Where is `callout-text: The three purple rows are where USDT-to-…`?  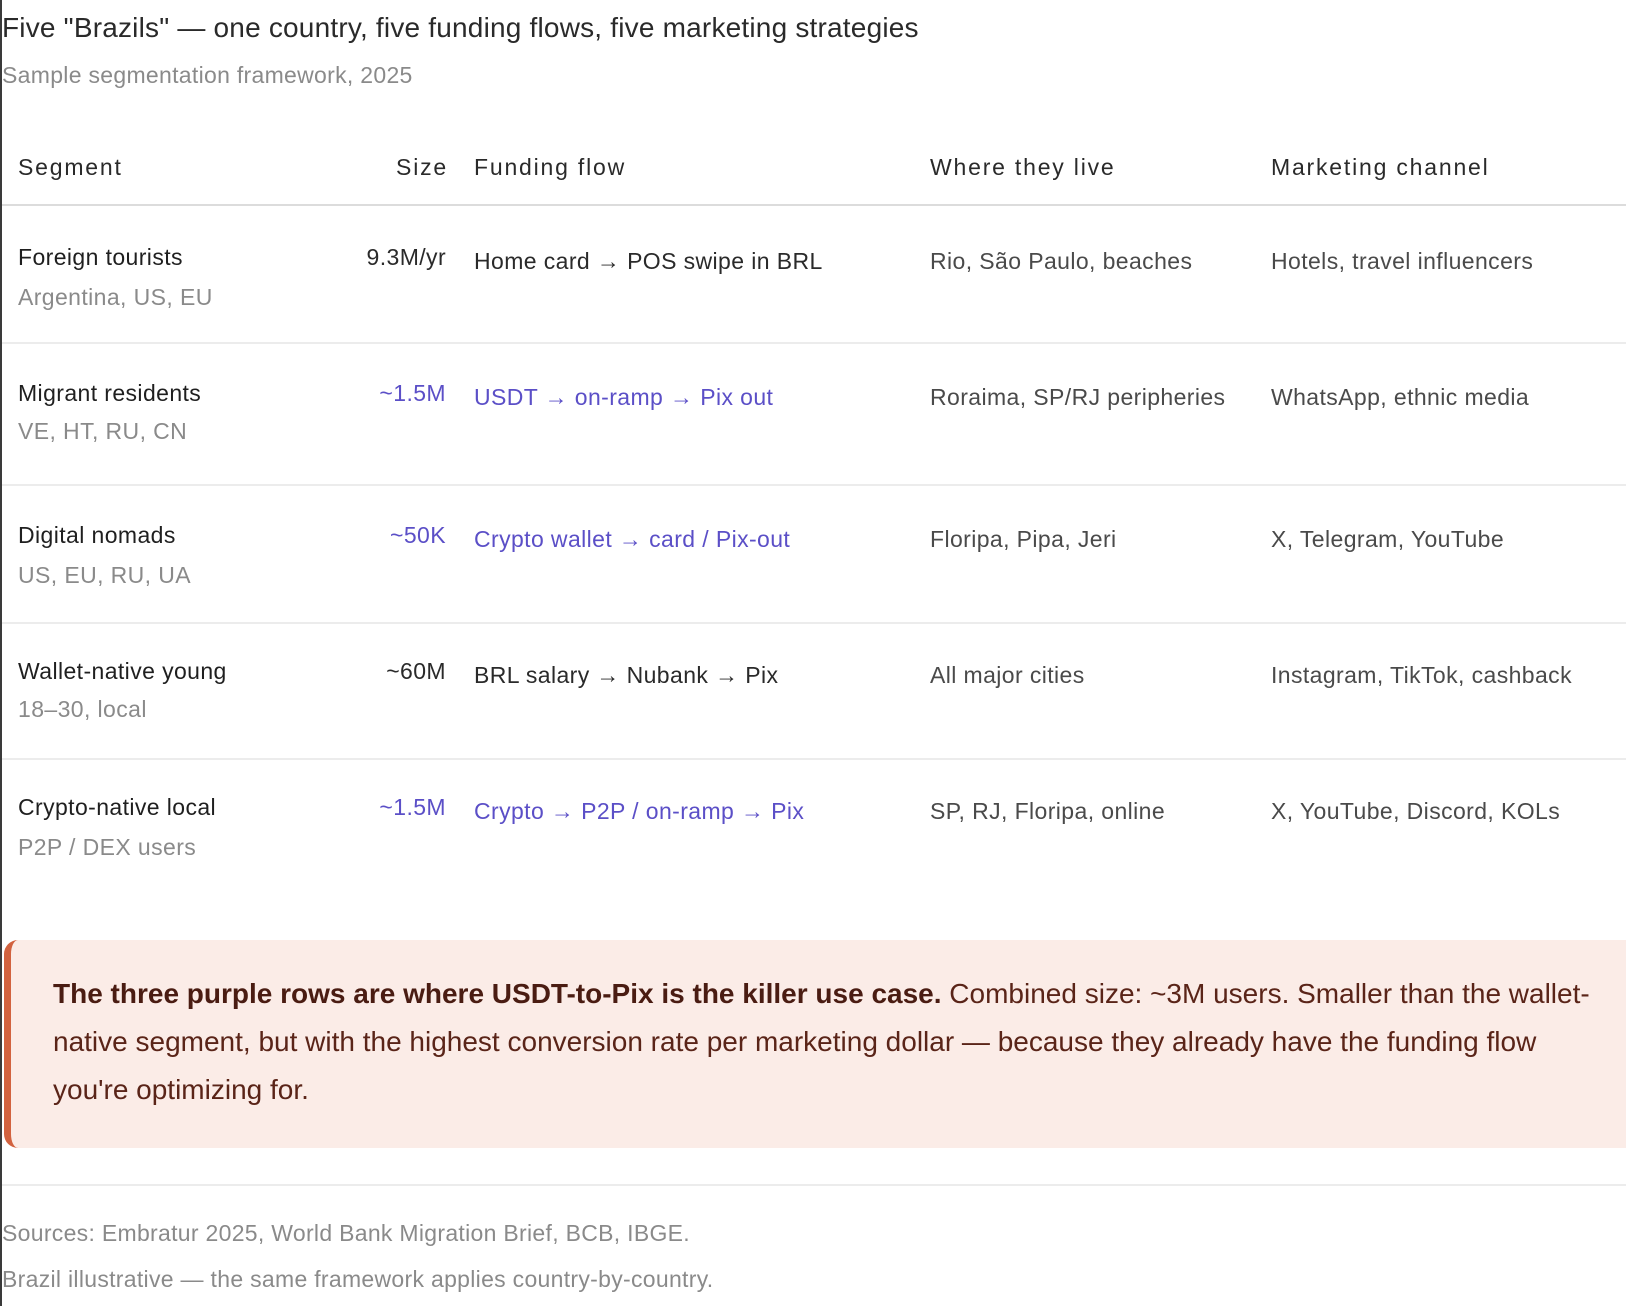
callout-text: The three purple rows are where USDT-to-… is located at coordinates (825, 1042).